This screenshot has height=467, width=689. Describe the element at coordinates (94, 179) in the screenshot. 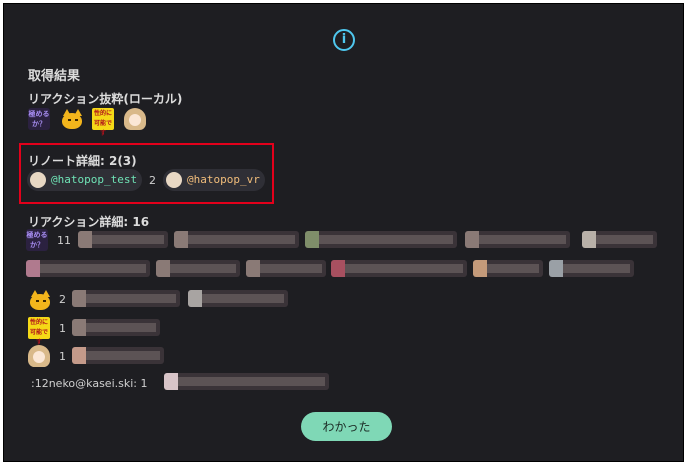

I see `renote-user-handle: @hatopop_test` at that location.